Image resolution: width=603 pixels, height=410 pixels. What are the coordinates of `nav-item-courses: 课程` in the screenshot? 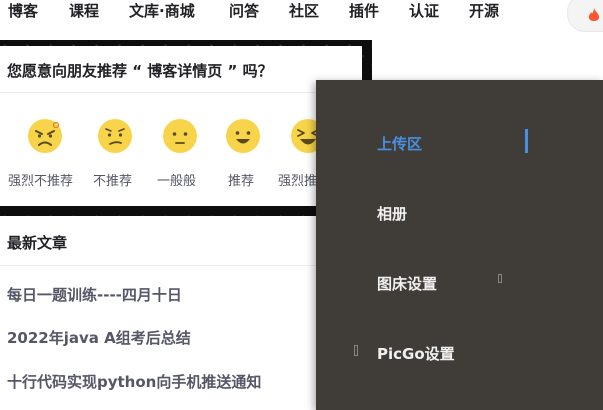 It's located at (84, 11).